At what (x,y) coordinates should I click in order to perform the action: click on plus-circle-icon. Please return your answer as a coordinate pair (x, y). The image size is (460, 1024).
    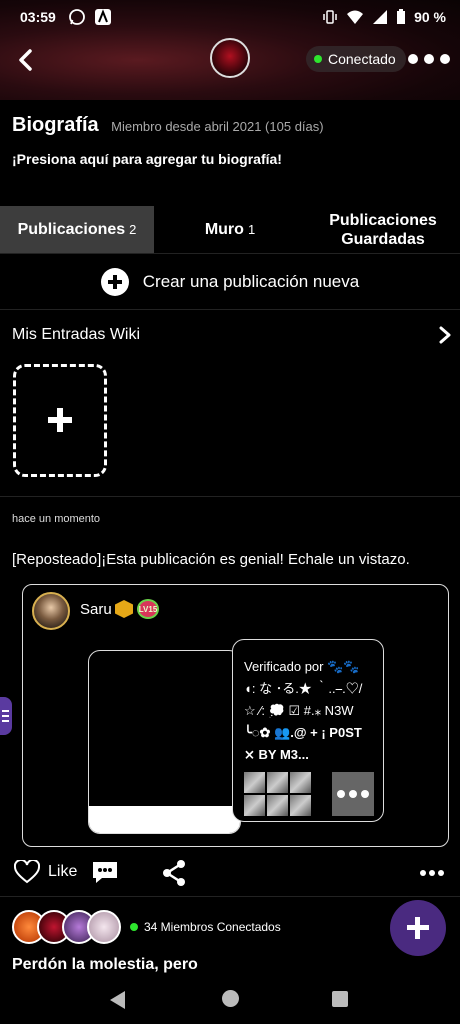
    Looking at the image, I should click on (114, 281).